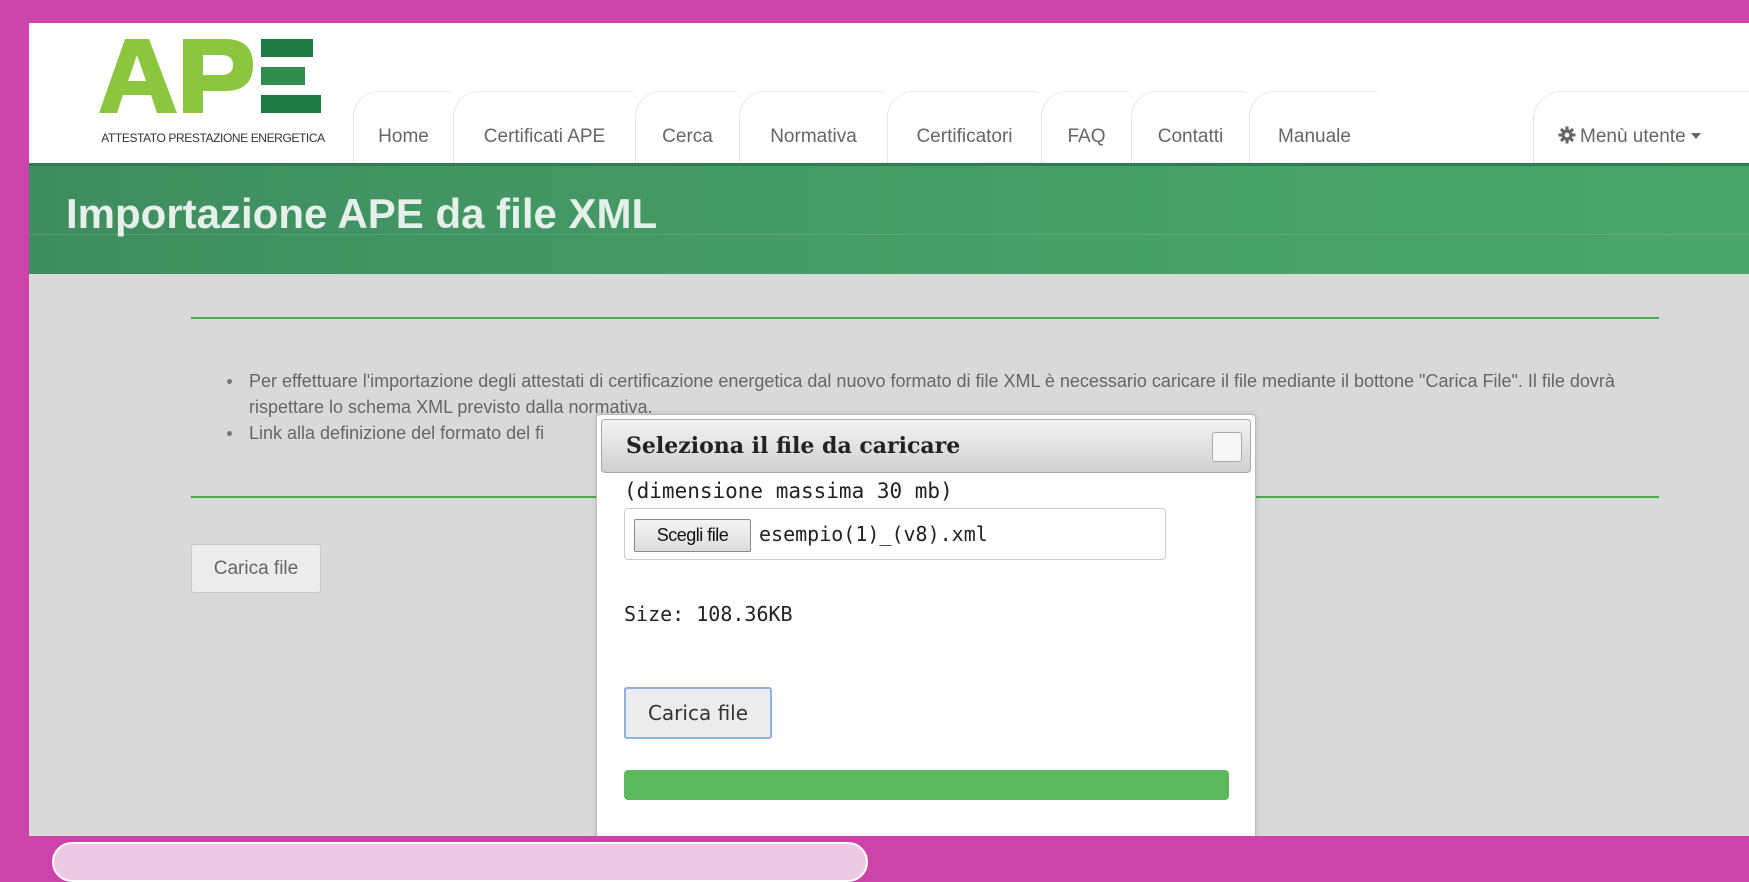 This screenshot has width=1749, height=882. I want to click on dialog-titlebar: Seleziona il file da caricare, so click(926, 446).